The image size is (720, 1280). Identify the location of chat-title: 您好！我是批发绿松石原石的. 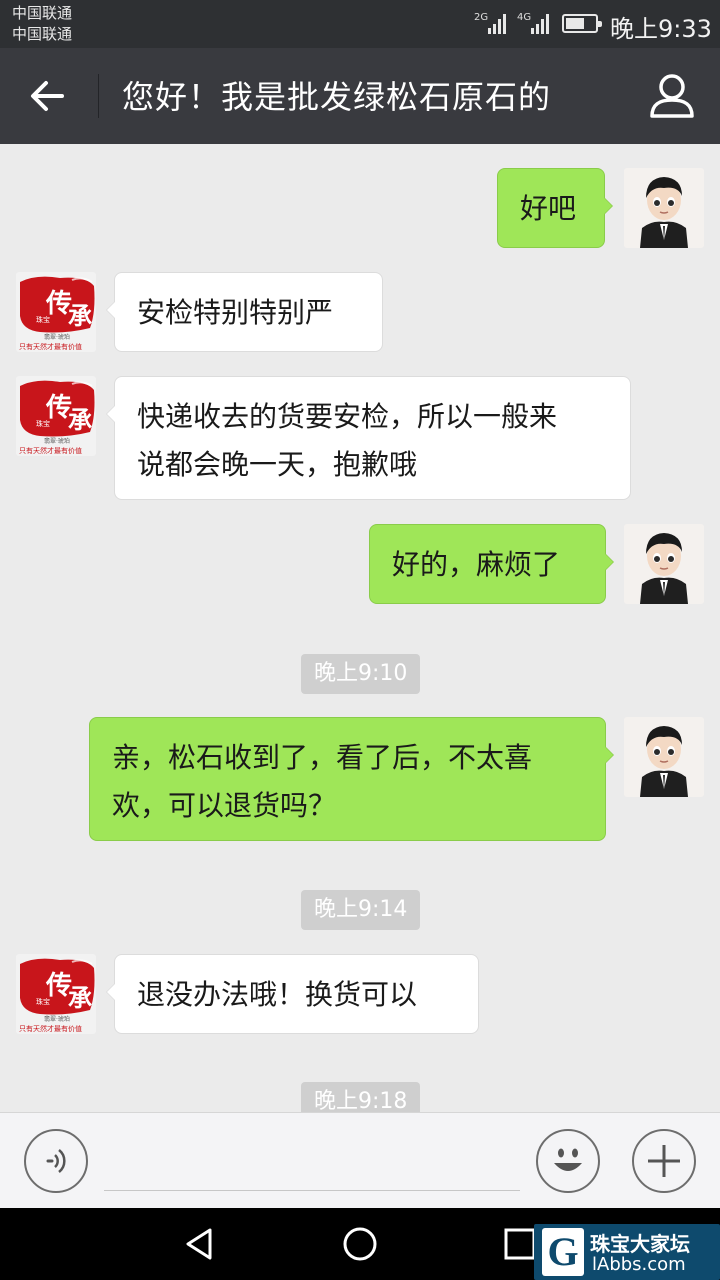
(337, 97).